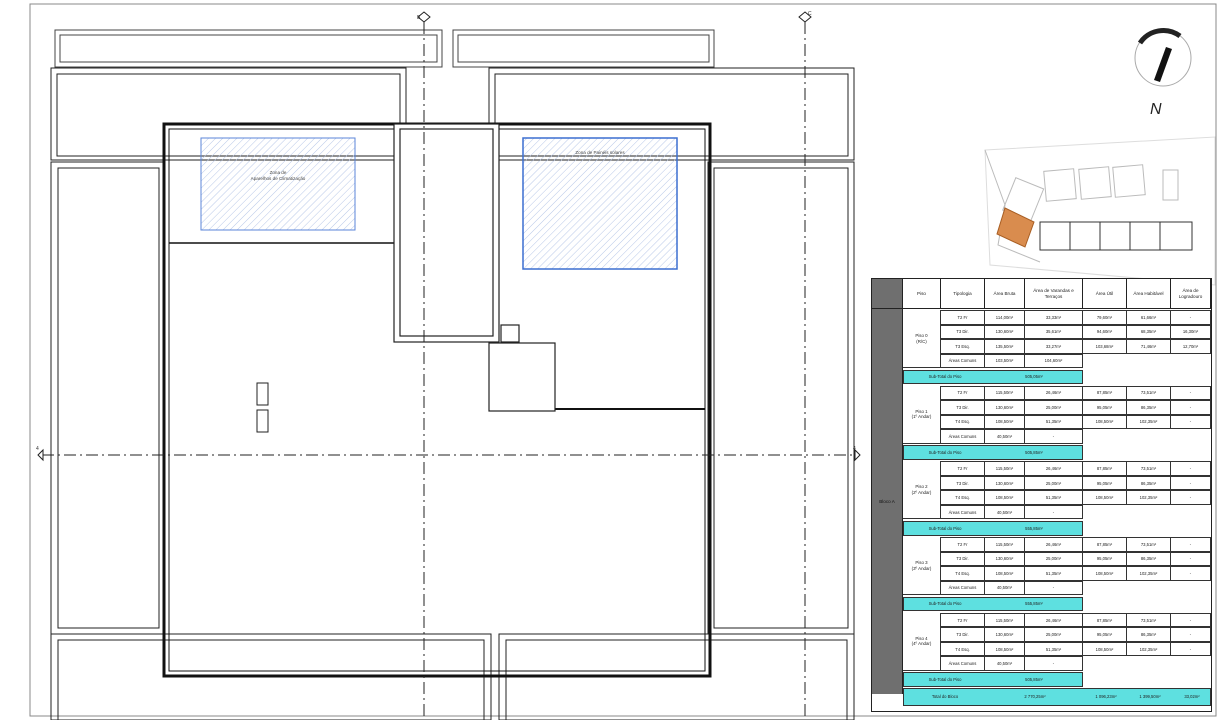 This screenshot has width=1220, height=720. Describe the element at coordinates (1191, 294) in the screenshot. I see `table-header-area-logradouro: Área de Logradouro` at that location.